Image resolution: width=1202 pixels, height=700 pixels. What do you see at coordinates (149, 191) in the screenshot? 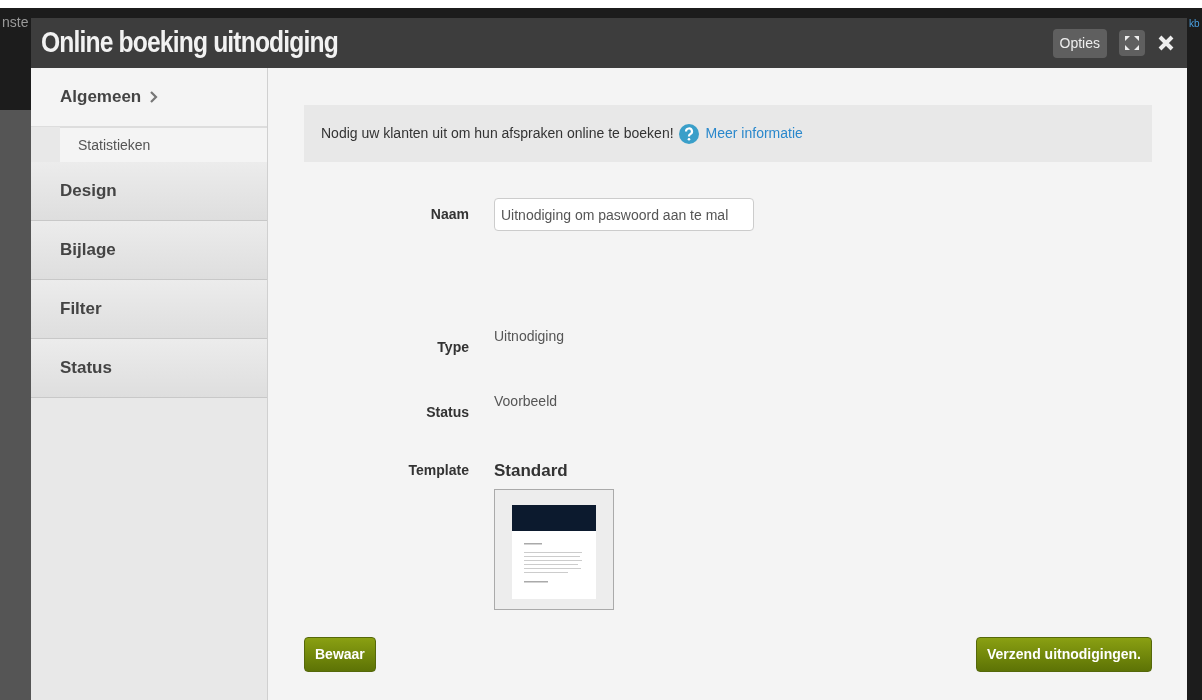
I see `sidebar-item: Design` at bounding box center [149, 191].